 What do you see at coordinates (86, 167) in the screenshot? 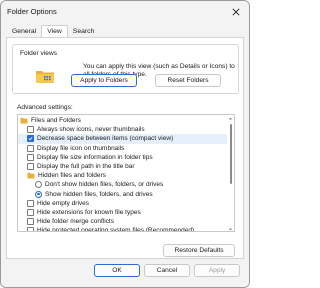
I see `settings-row-label: Display the full path in the title bar` at bounding box center [86, 167].